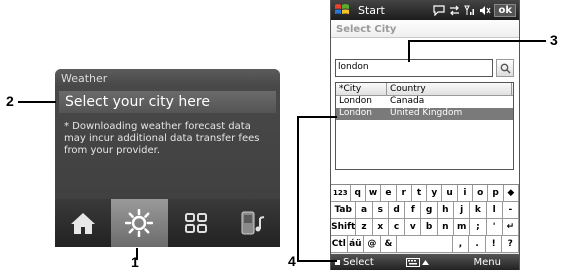 The height and width of the screenshot is (270, 564). What do you see at coordinates (10, 101) in the screenshot?
I see `callout-2: 2` at bounding box center [10, 101].